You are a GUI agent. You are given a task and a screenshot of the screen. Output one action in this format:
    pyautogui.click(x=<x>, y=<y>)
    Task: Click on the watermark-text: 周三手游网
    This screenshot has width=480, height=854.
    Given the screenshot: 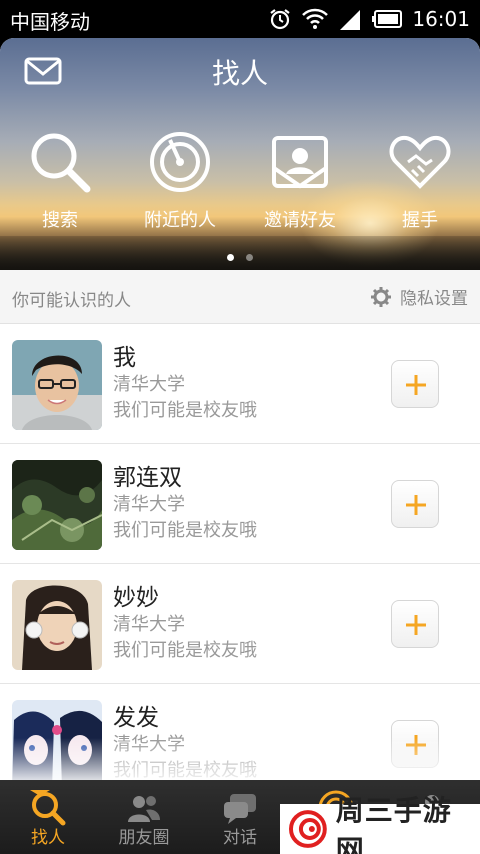 What is the action you would take?
    pyautogui.click(x=393, y=824)
    